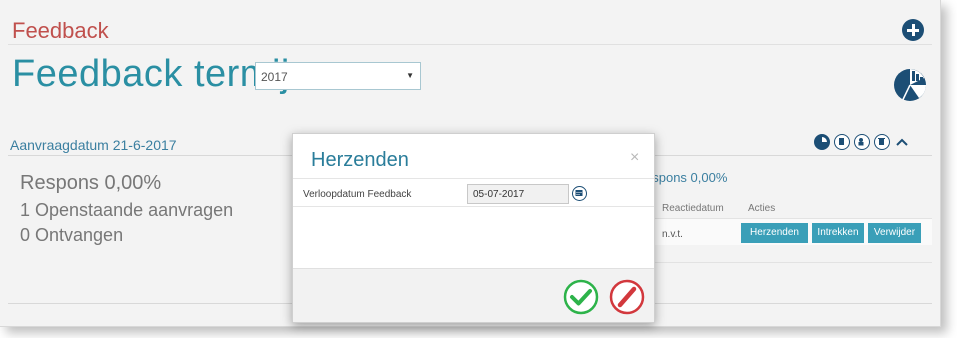  I want to click on open-requests-stat: 1 Openstaande aanvragen, so click(127, 210).